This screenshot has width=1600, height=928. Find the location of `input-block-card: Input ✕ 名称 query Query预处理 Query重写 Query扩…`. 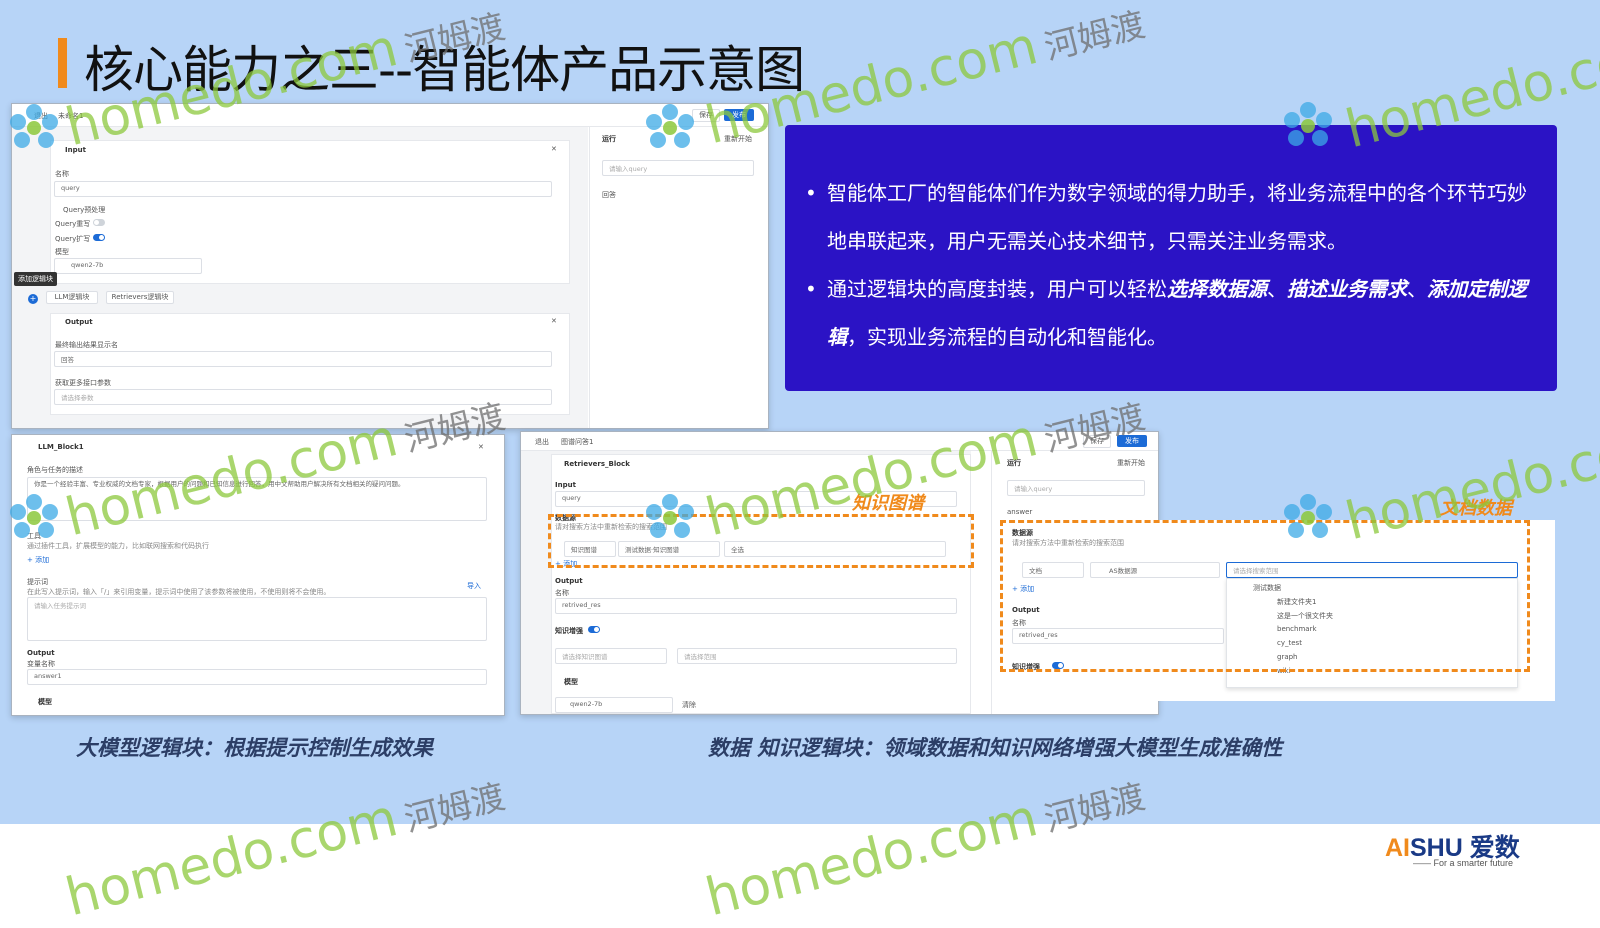

input-block-card: Input ✕ 名称 query Query预处理 Query重写 Query扩… is located at coordinates (310, 212).